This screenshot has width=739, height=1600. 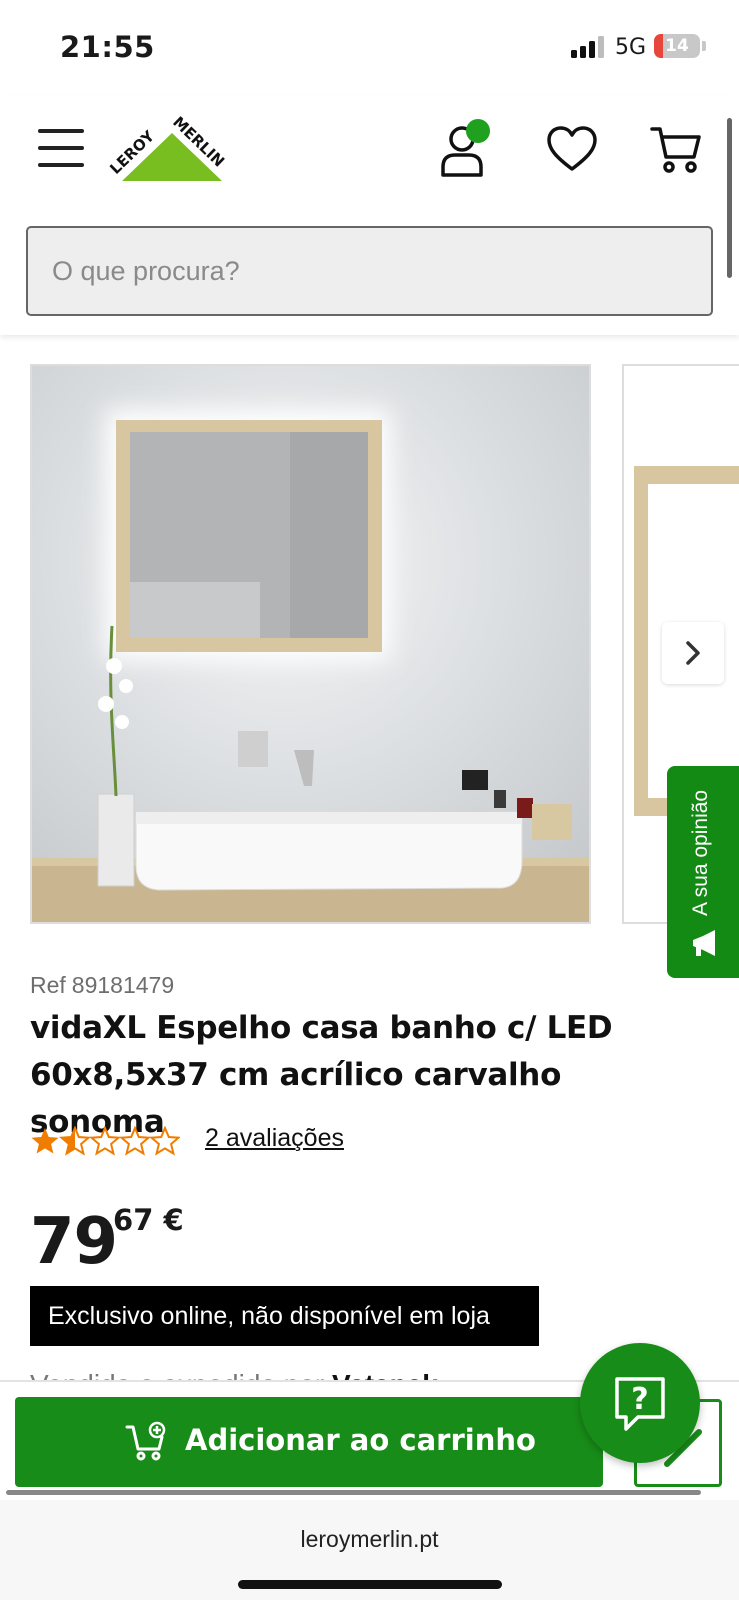 I want to click on star-icon, so click(x=45, y=1141).